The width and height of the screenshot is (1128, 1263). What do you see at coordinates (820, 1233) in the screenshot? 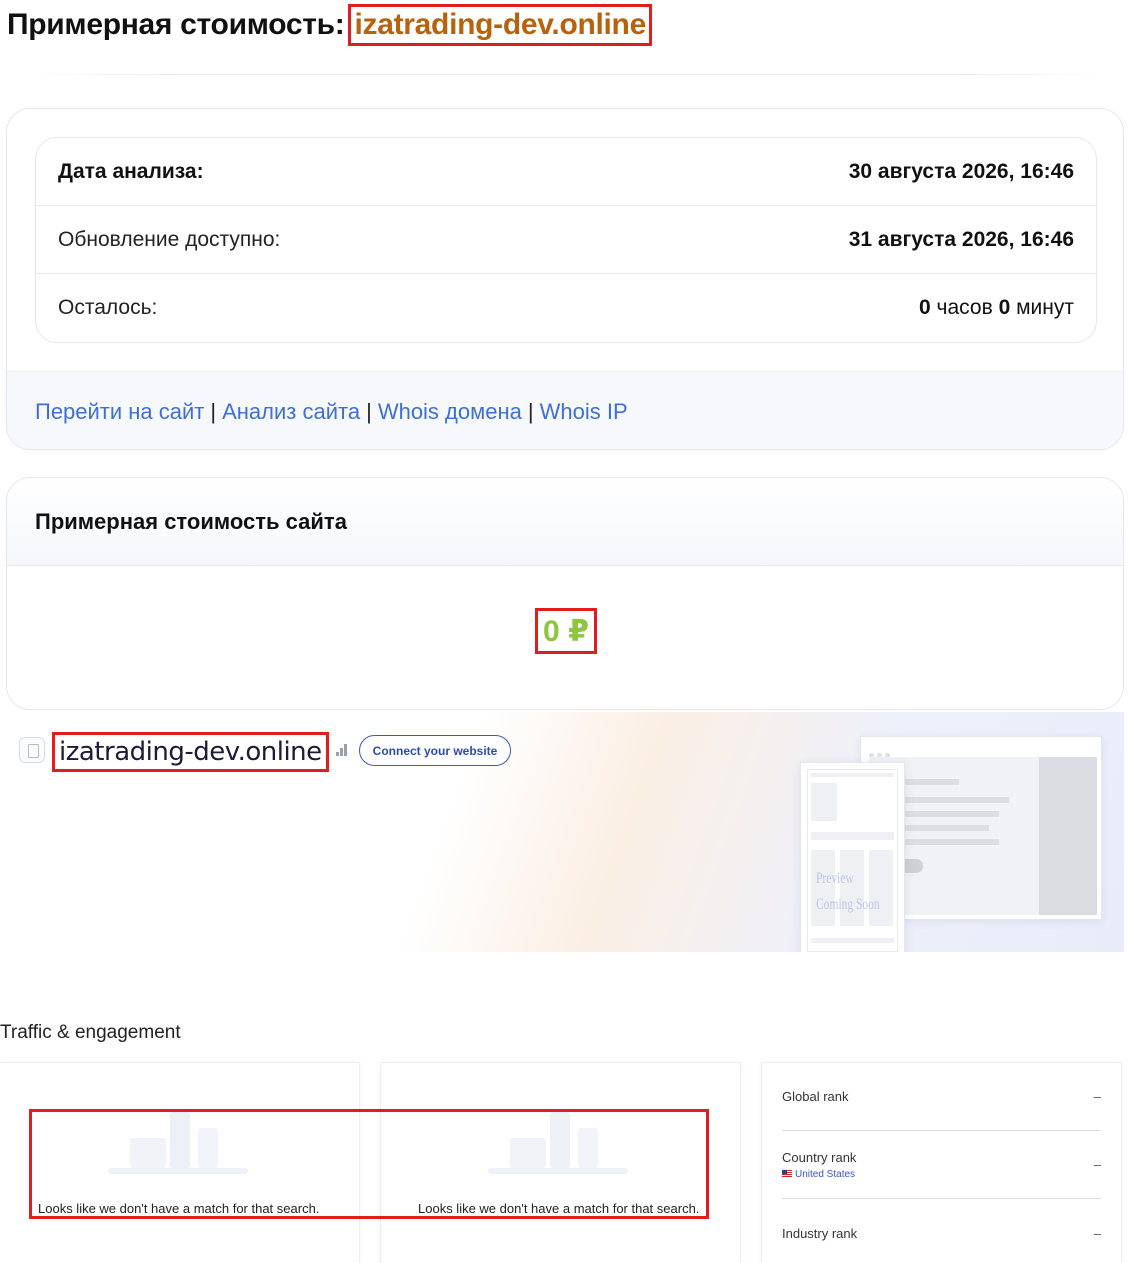
I see `industry-rank-label: Industry rank` at bounding box center [820, 1233].